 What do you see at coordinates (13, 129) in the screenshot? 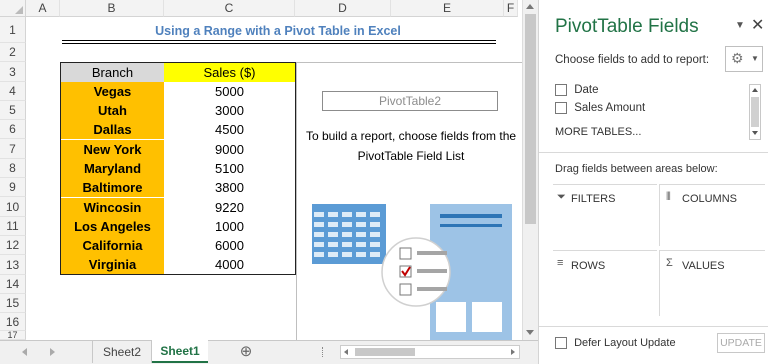
I see `row-header: 6` at bounding box center [13, 129].